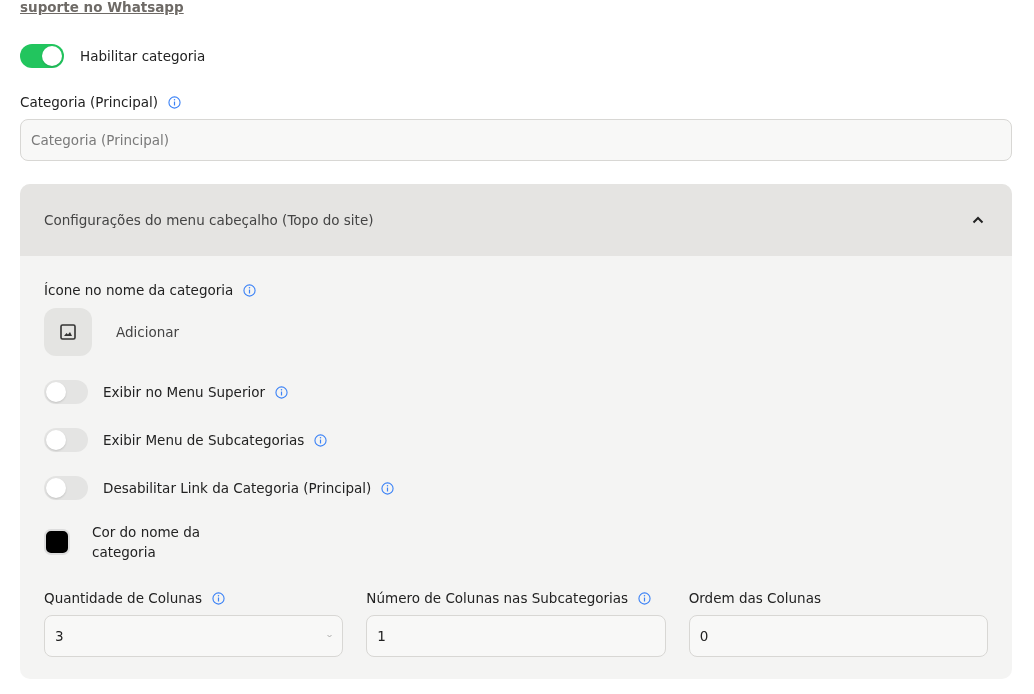  I want to click on add-button: Adicionar, so click(148, 332).